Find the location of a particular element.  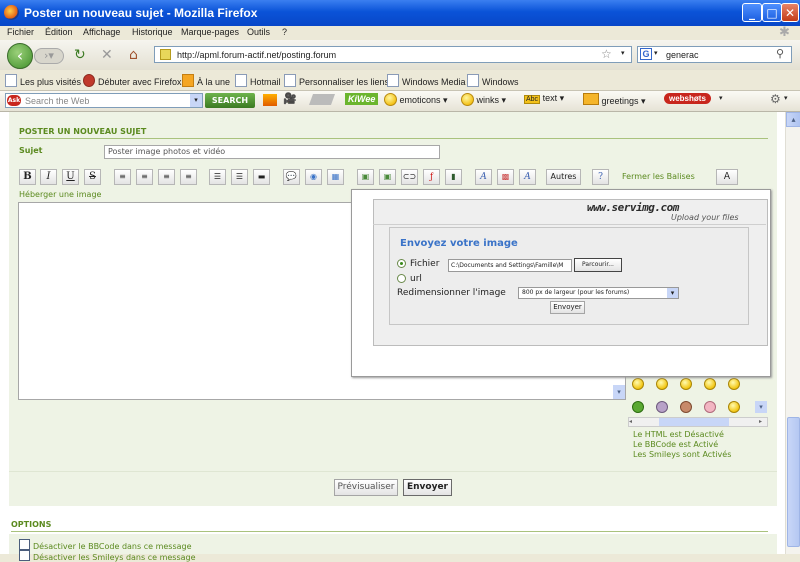

search-icon: ⚲ is located at coordinates (780, 53).